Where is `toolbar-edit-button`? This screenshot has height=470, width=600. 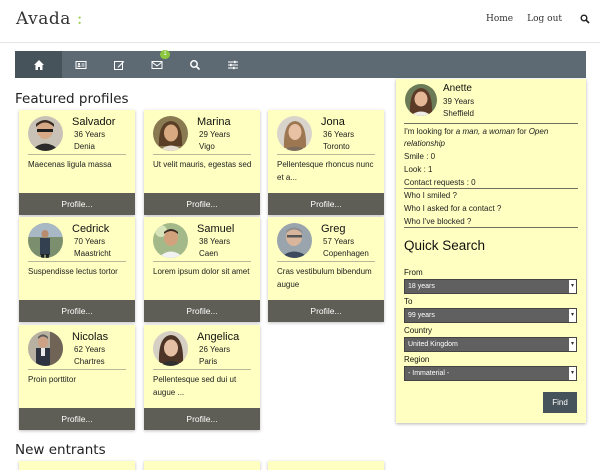
toolbar-edit-button is located at coordinates (119, 64).